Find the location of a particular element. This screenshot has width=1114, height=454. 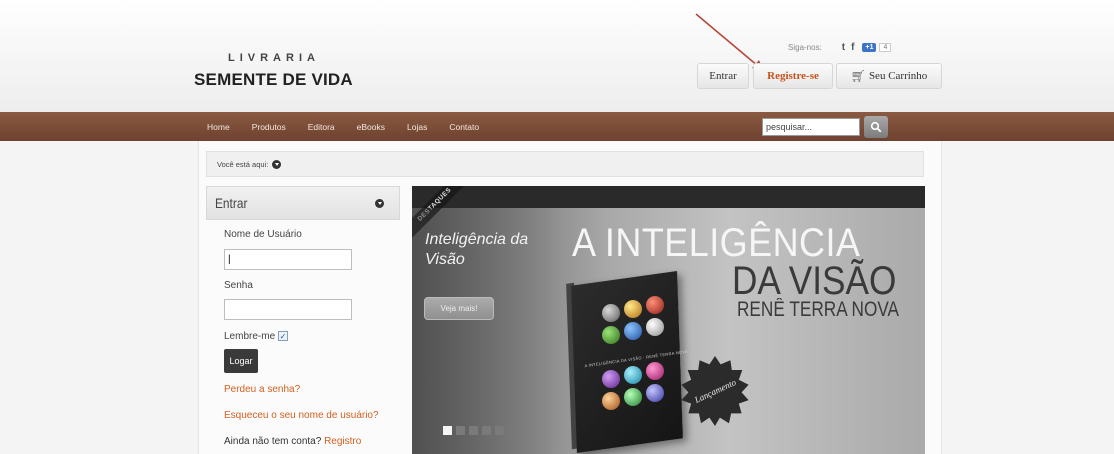

search-icon is located at coordinates (876, 127).